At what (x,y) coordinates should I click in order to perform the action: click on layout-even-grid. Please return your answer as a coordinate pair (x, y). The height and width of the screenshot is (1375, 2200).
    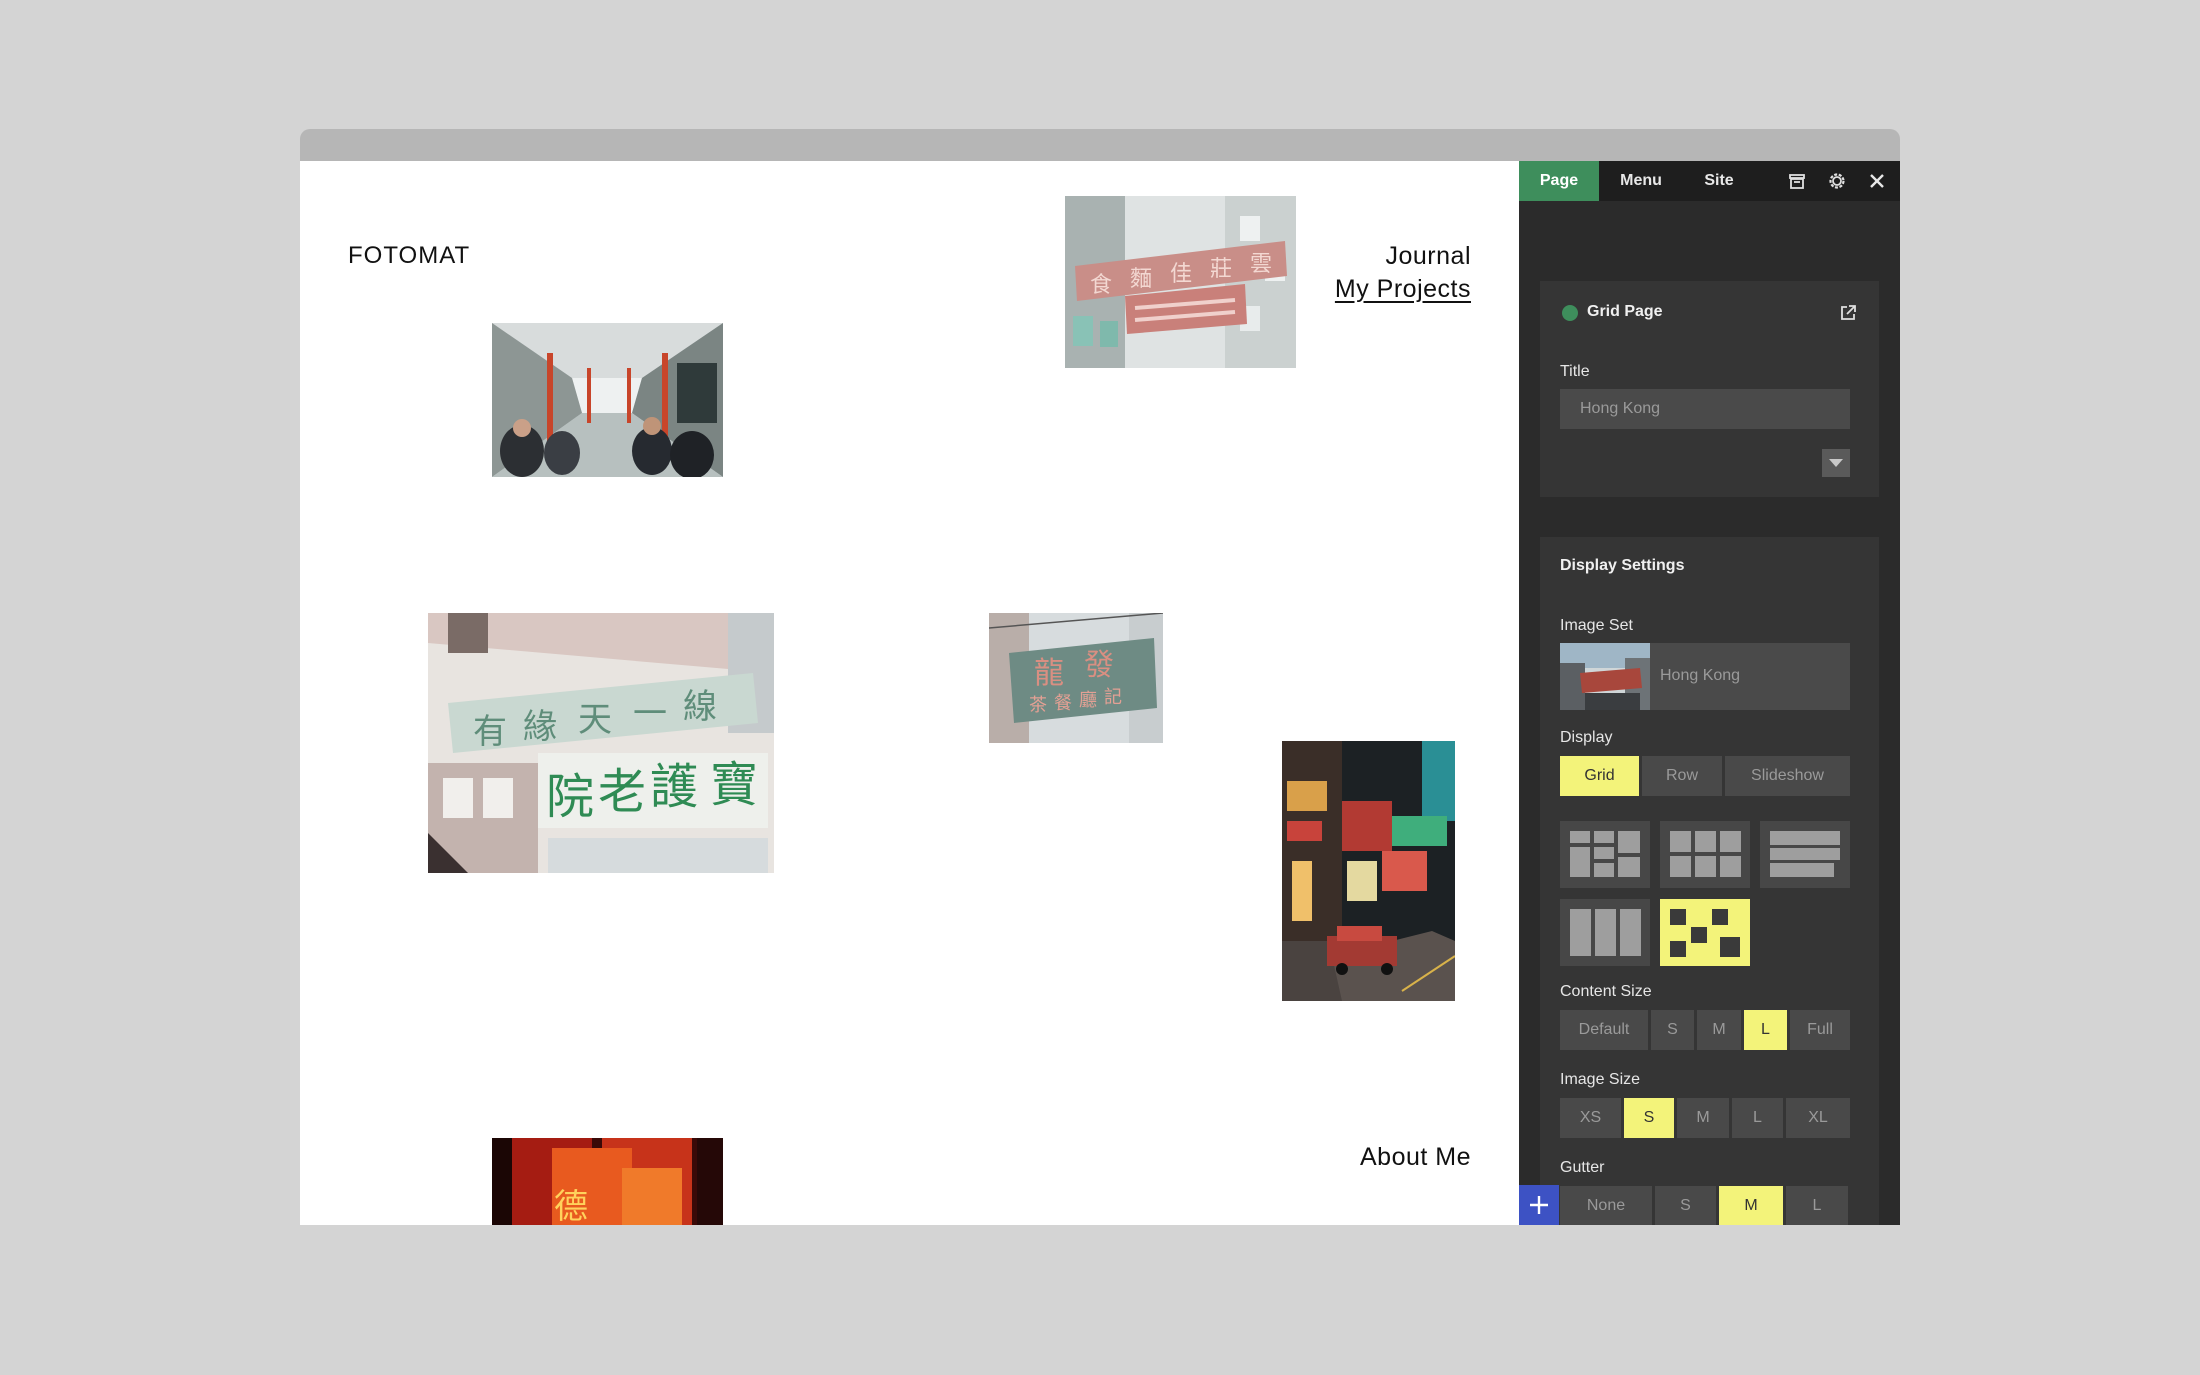
    Looking at the image, I should click on (1705, 854).